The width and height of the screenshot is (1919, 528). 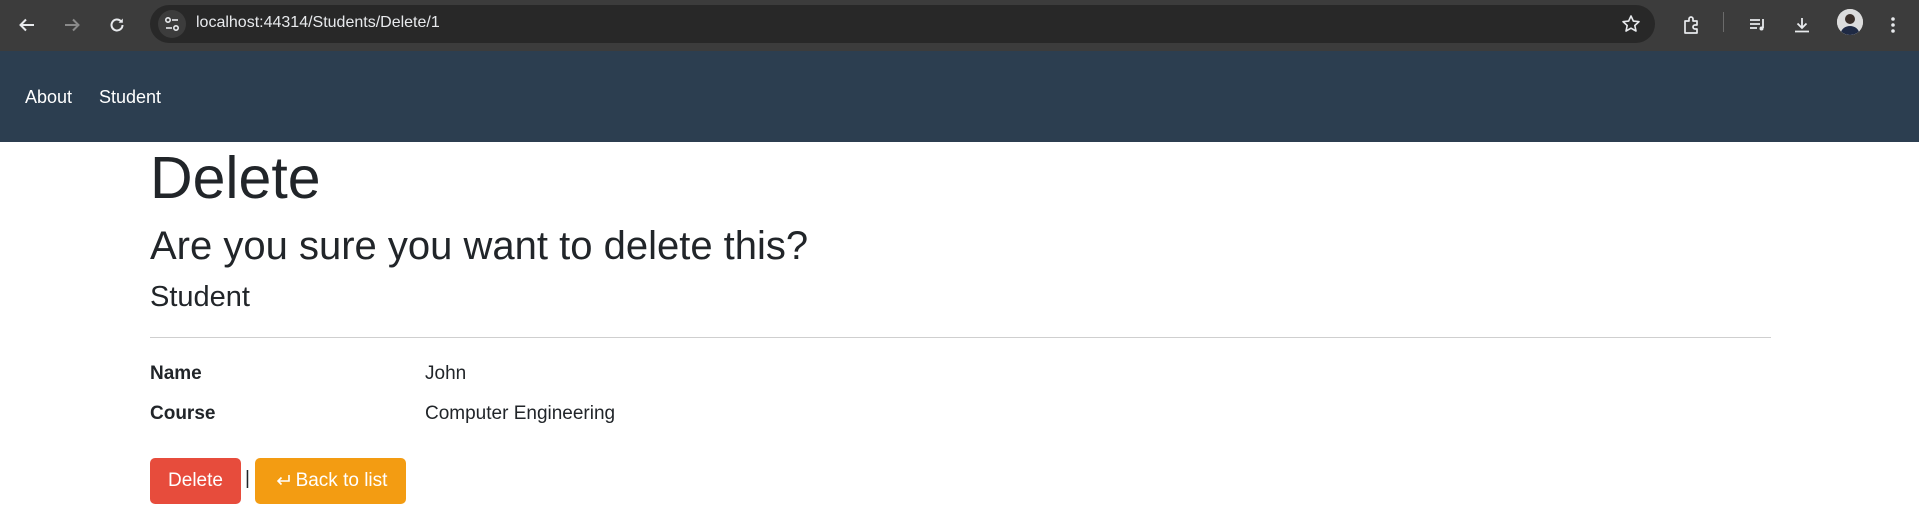 I want to click on profile-avatar, so click(x=1850, y=22).